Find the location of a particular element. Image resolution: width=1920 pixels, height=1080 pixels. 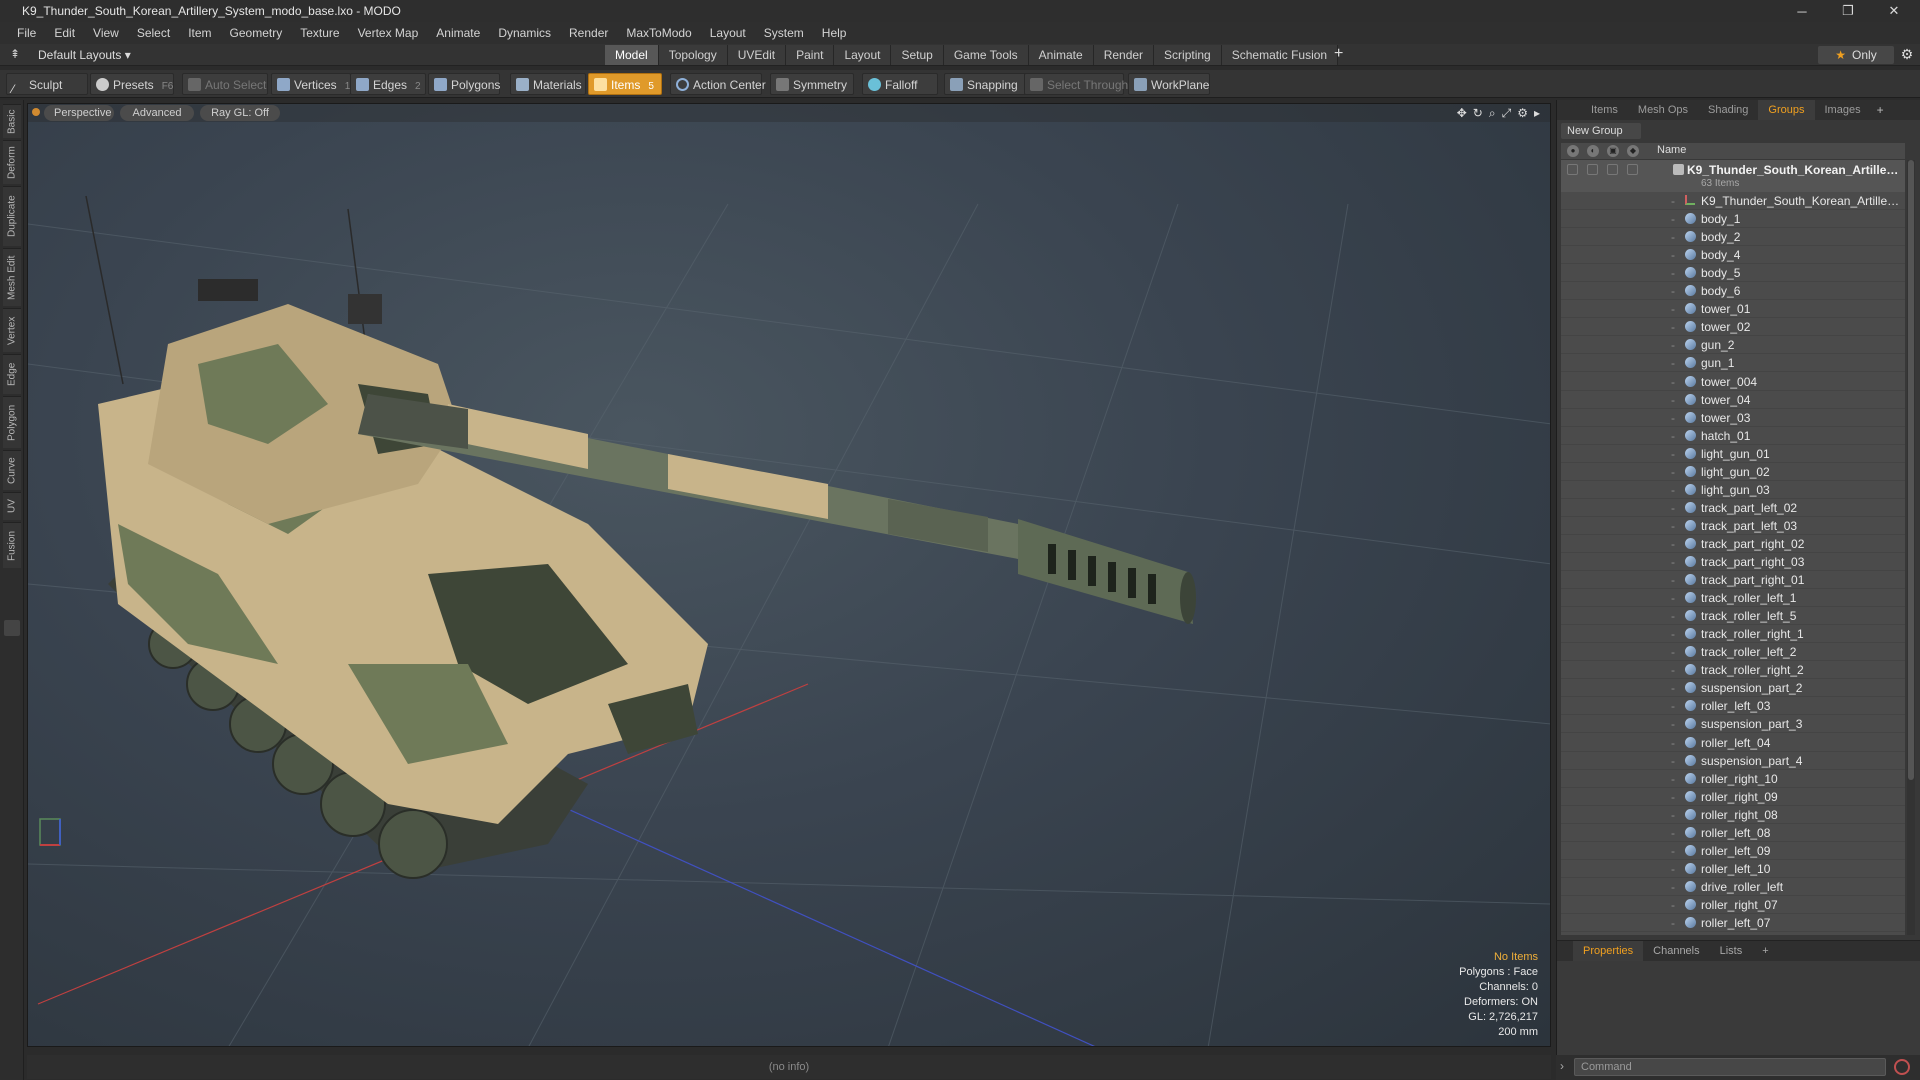

list-item: - suspension_part_4 is located at coordinates (1733, 761).